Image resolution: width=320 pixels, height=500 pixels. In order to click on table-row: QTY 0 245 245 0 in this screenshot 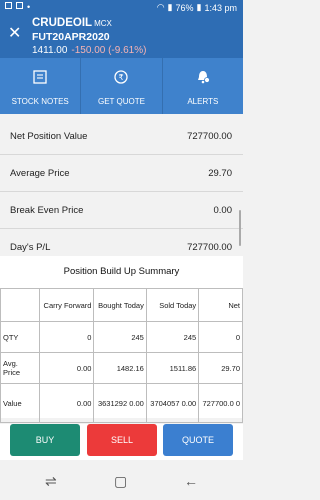, I will do `click(121, 337)`.